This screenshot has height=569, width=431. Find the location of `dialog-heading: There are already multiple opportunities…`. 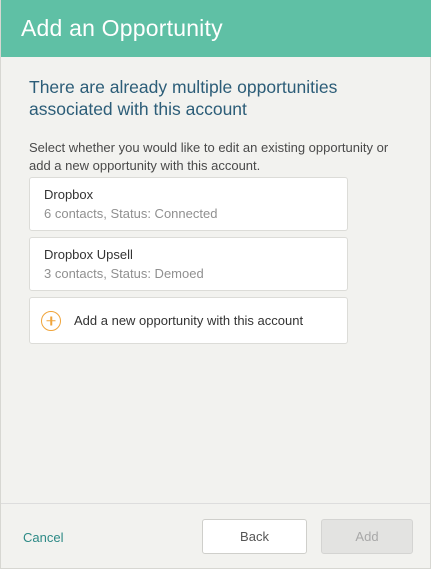

dialog-heading: There are already multiple opportunities… is located at coordinates (183, 98).